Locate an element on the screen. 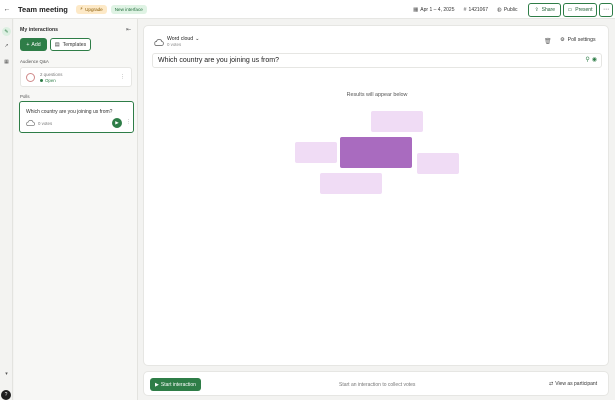  help-button: ? is located at coordinates (6, 395).